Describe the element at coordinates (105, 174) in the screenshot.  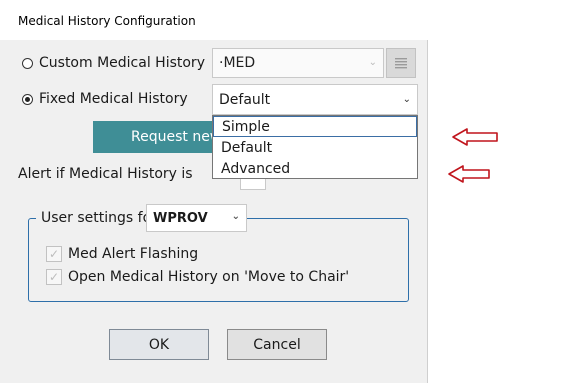
I see `alert-label: Alert if Medical History is` at that location.